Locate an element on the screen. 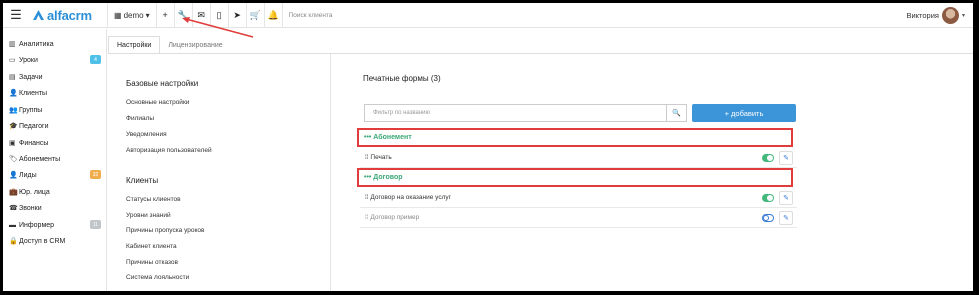 The height and width of the screenshot is (295, 979). sidebar-item-subscriptions: 🏷 Абонементы is located at coordinates (55, 159).